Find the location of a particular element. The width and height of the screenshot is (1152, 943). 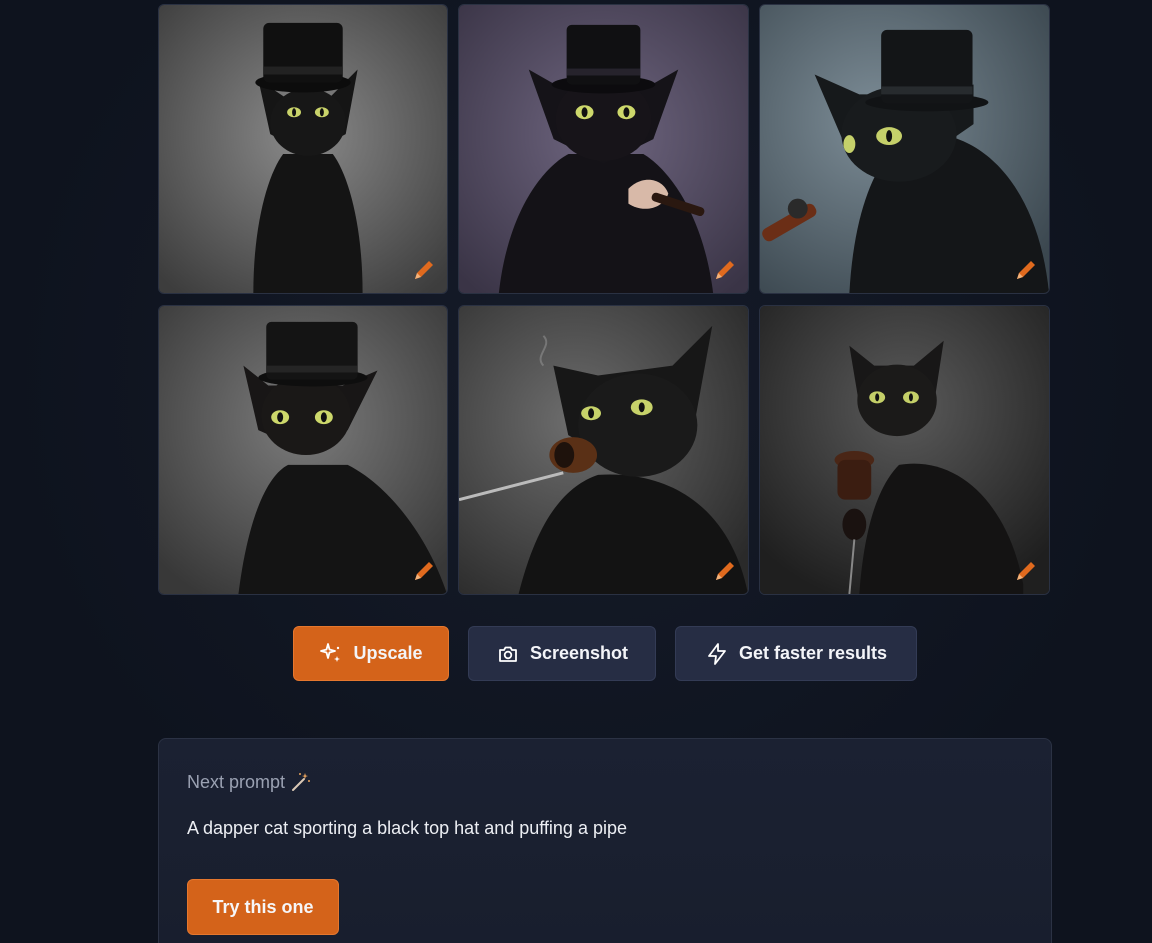

sparkles-icon is located at coordinates (330, 652).